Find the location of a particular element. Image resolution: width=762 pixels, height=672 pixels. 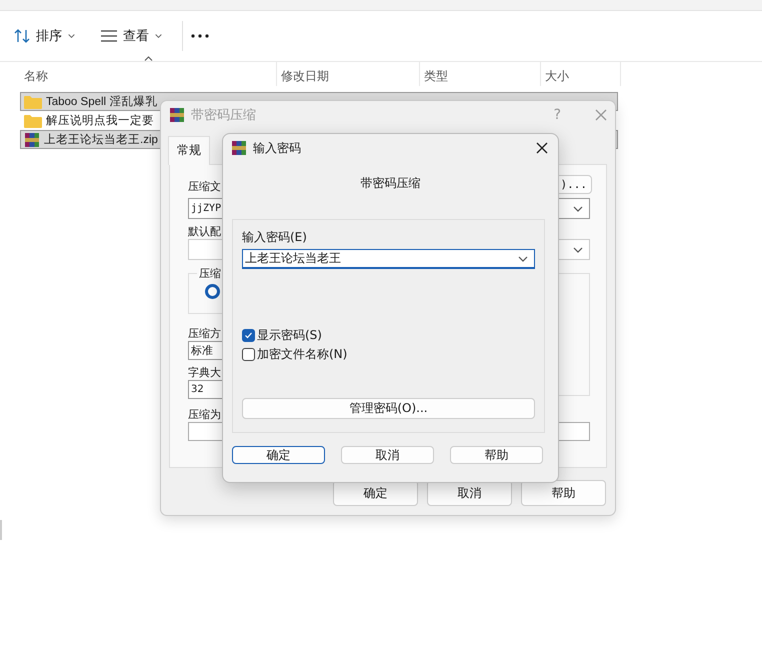

group-label: 压缩 is located at coordinates (210, 273).